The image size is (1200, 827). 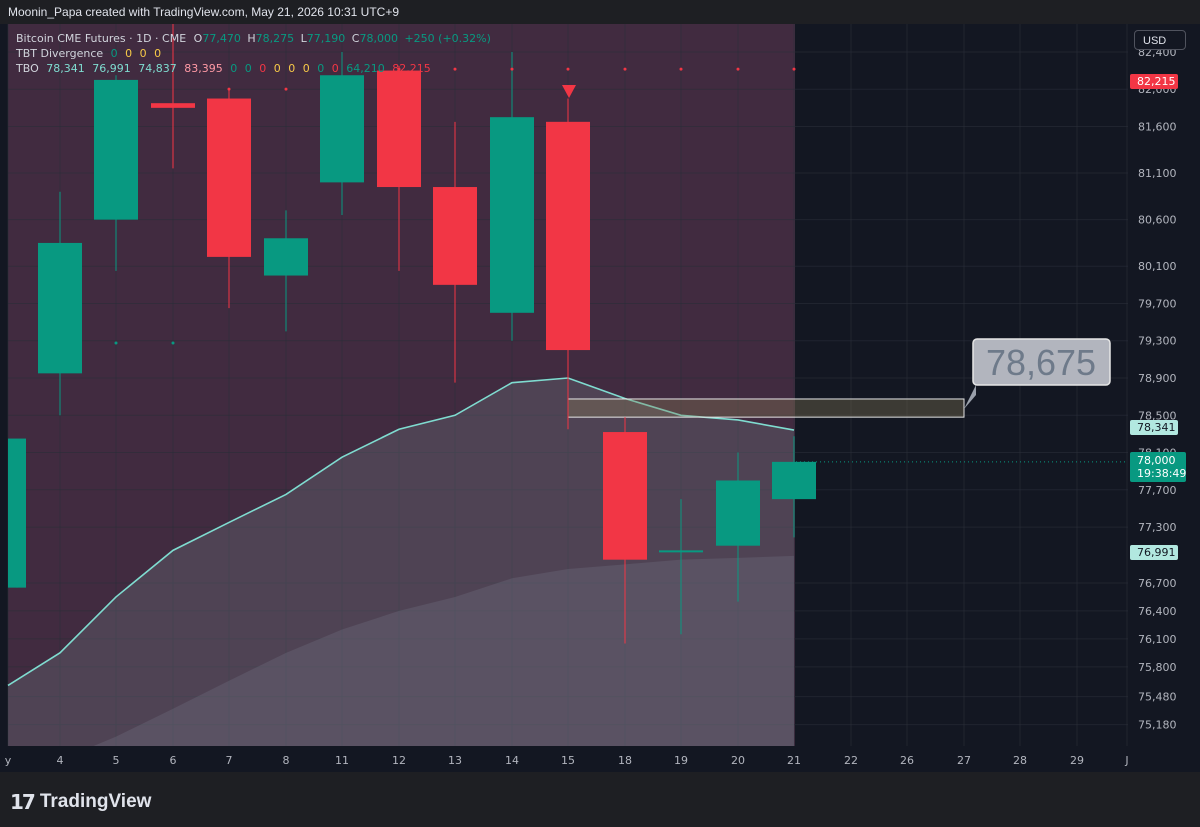 What do you see at coordinates (59, 53) in the screenshot?
I see `tbt-name: TBT Divergence` at bounding box center [59, 53].